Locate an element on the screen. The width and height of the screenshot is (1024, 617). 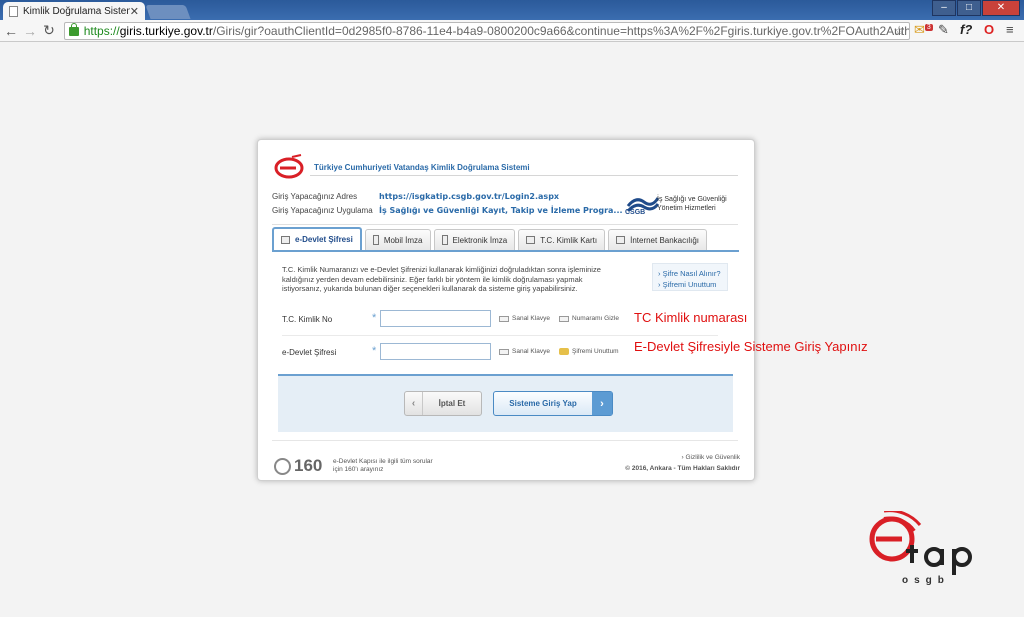
tab-label: e-Devlet Şifresi is located at coordinates (324, 239).